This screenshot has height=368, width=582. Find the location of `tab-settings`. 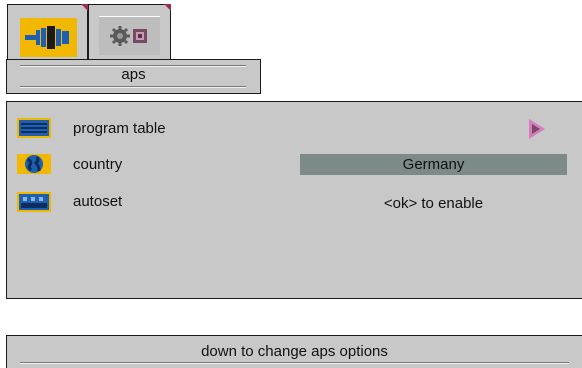

tab-settings is located at coordinates (129, 32).